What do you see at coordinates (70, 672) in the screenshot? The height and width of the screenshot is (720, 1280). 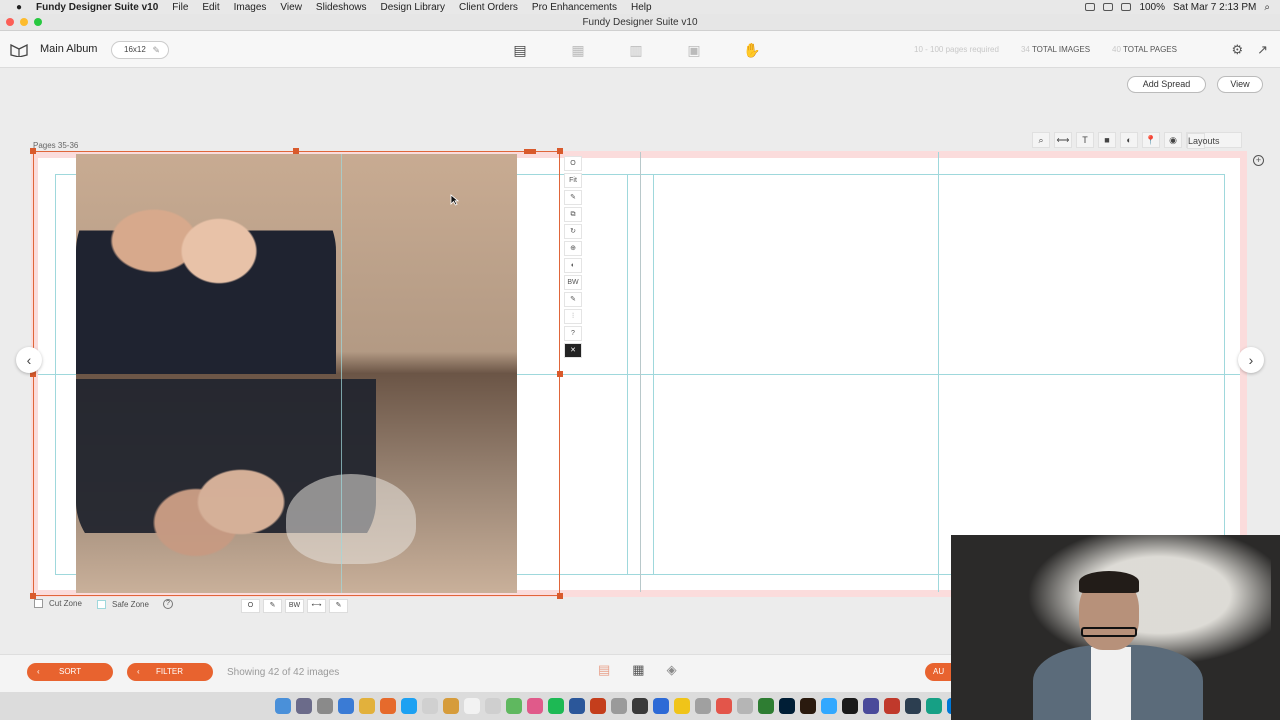 I see `sort-button: ‹ SORT` at bounding box center [70, 672].